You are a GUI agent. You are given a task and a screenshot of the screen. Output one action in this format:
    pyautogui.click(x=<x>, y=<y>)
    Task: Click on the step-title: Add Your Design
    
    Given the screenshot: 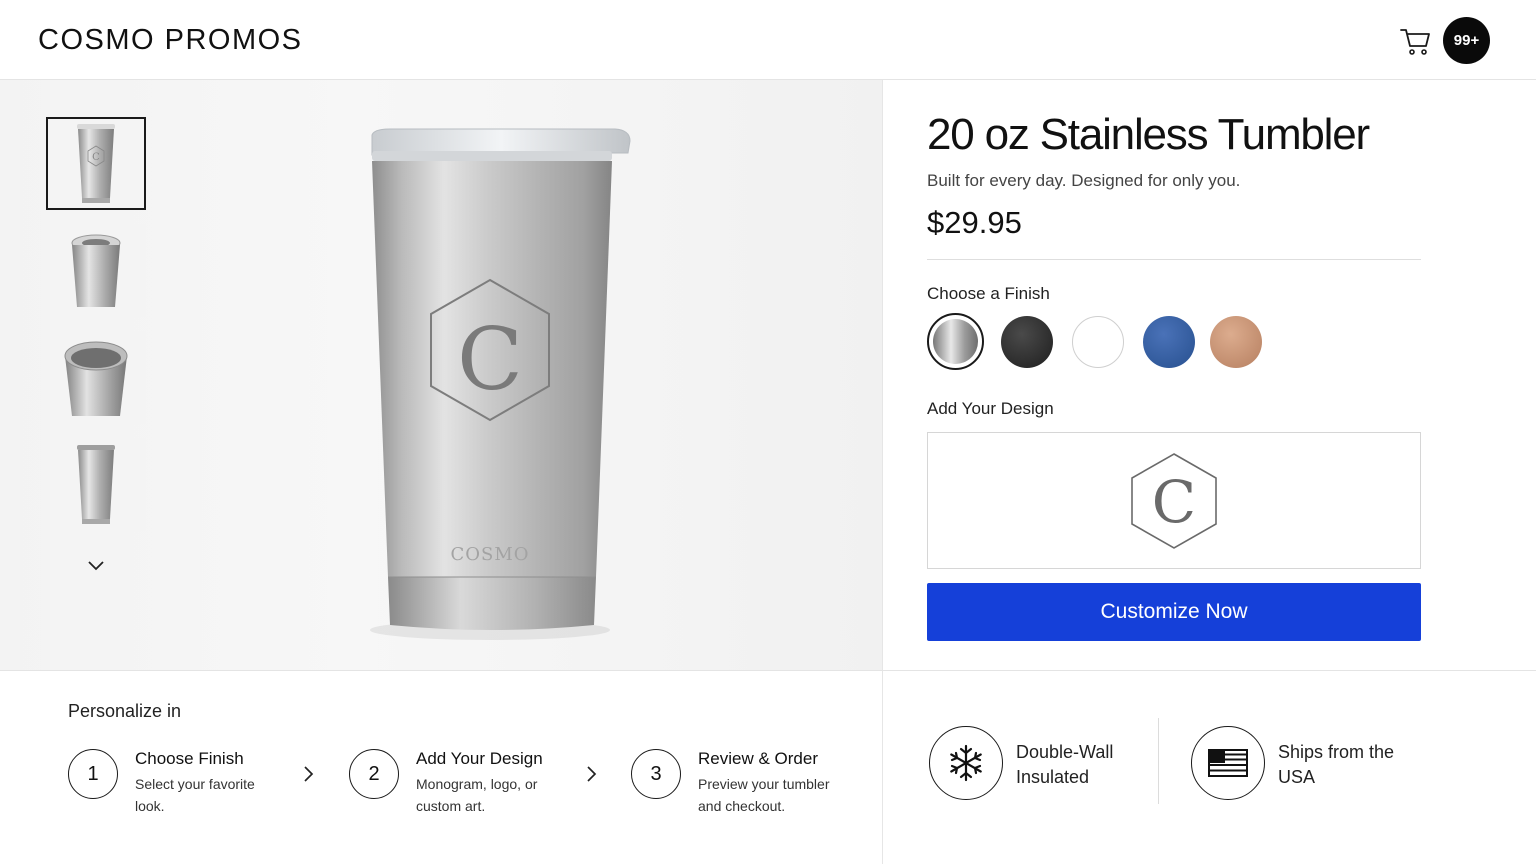 What is the action you would take?
    pyautogui.click(x=479, y=758)
    